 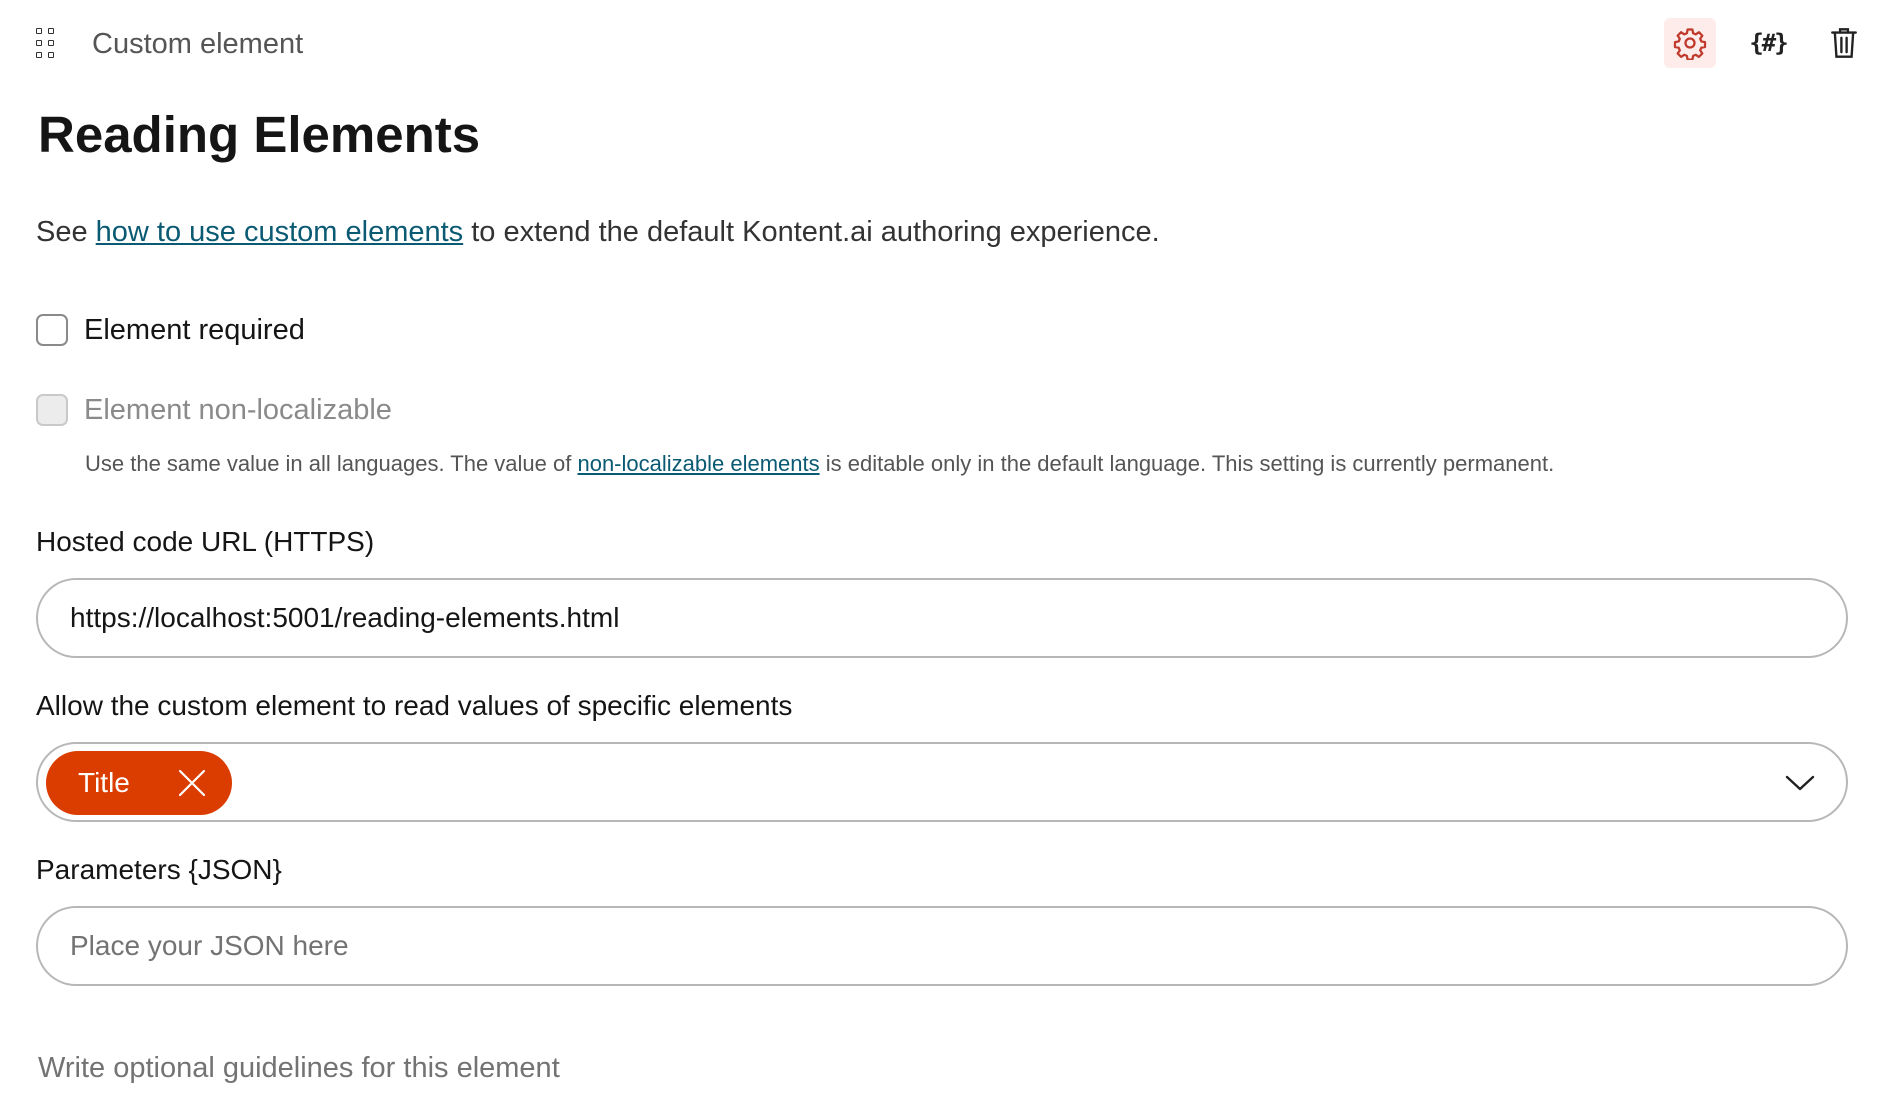 I want to click on close-icon, so click(x=192, y=783).